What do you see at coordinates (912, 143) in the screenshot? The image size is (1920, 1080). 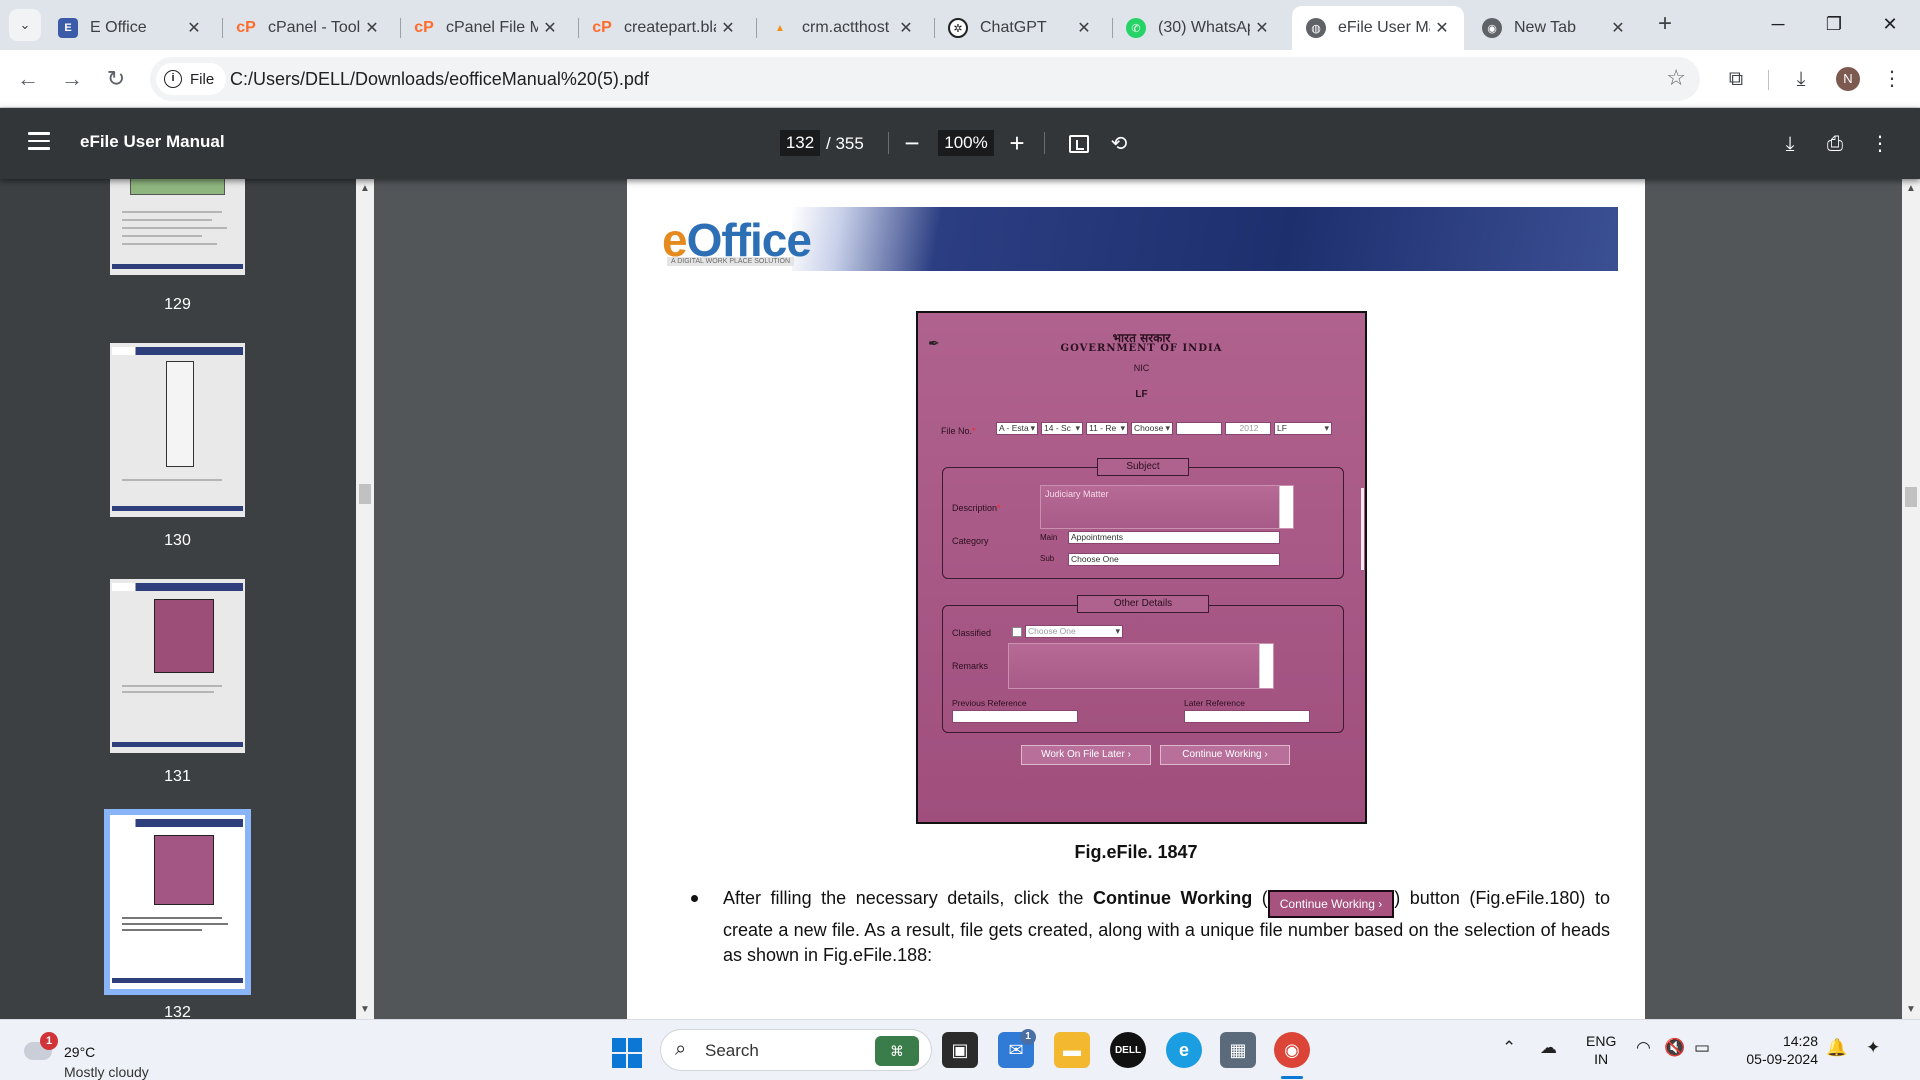 I see `zoom-out-button: −` at bounding box center [912, 143].